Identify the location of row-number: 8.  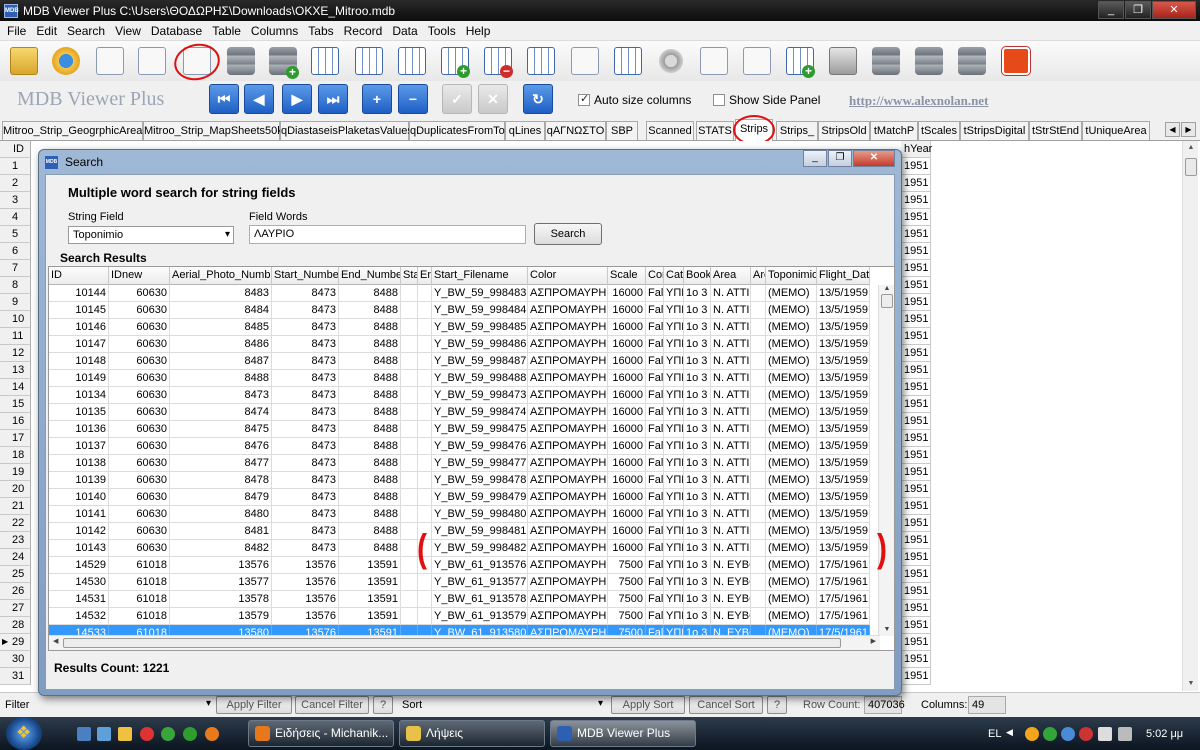
(15, 285).